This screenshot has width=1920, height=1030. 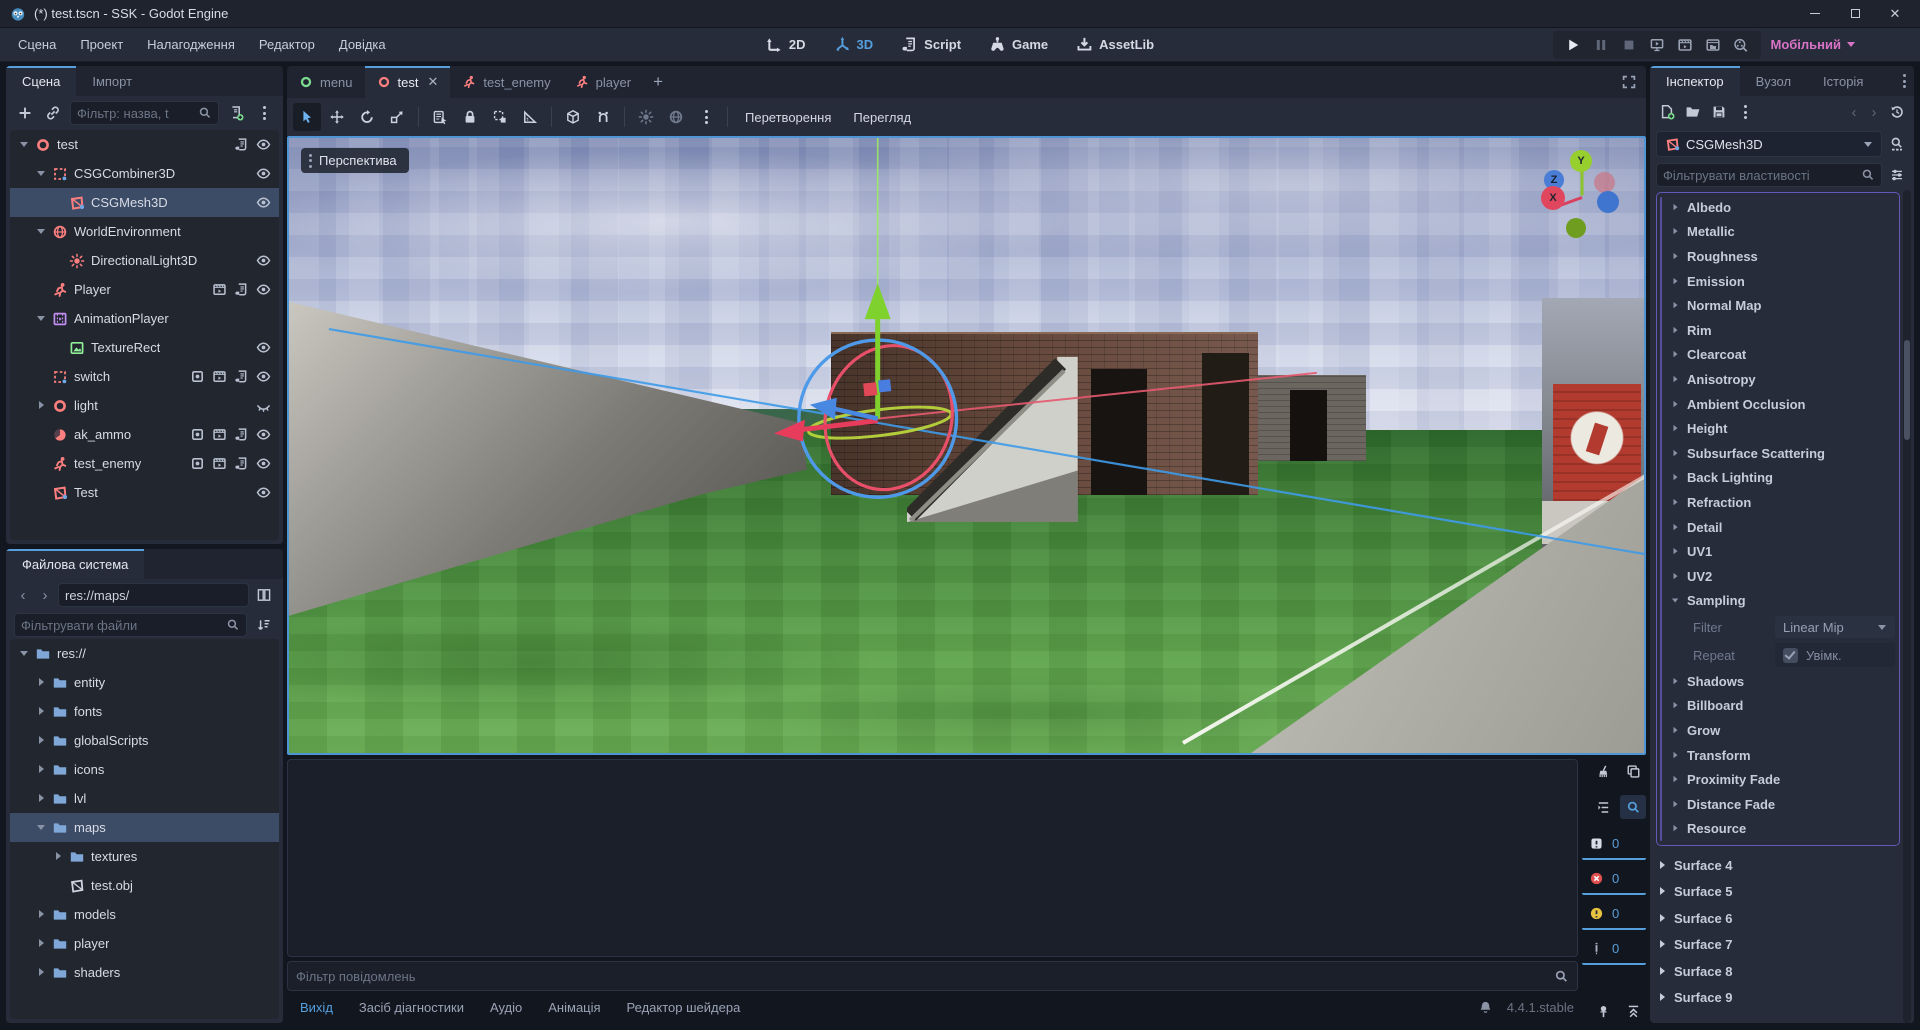 I want to click on property-section: Detail, so click(x=1783, y=527).